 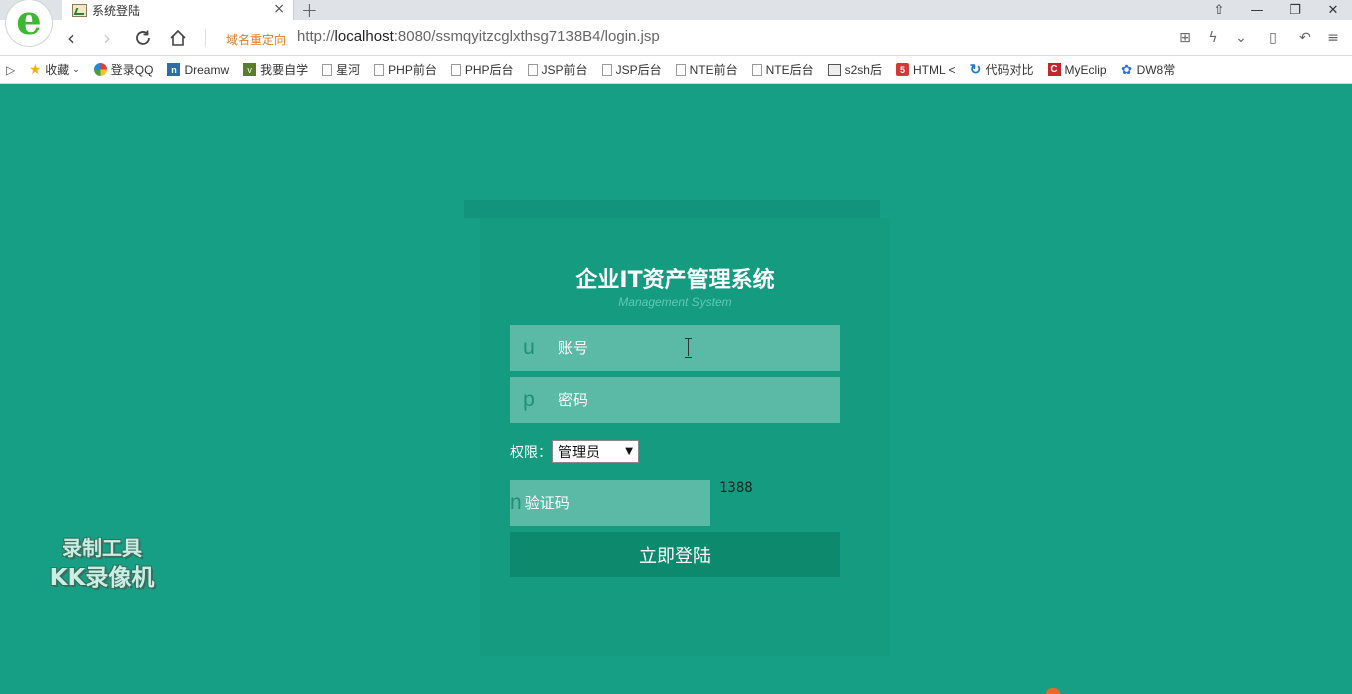 I want to click on login-button: 立即登陆, so click(x=675, y=554).